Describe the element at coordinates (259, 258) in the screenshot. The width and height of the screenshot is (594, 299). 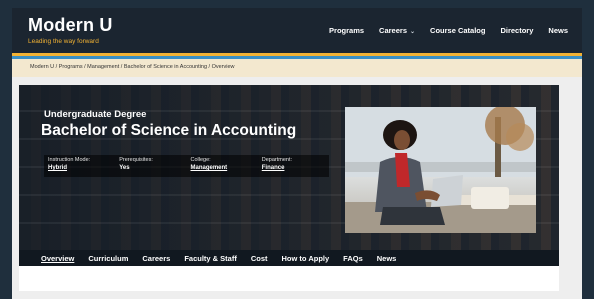
I see `tab-cost: Cost` at that location.